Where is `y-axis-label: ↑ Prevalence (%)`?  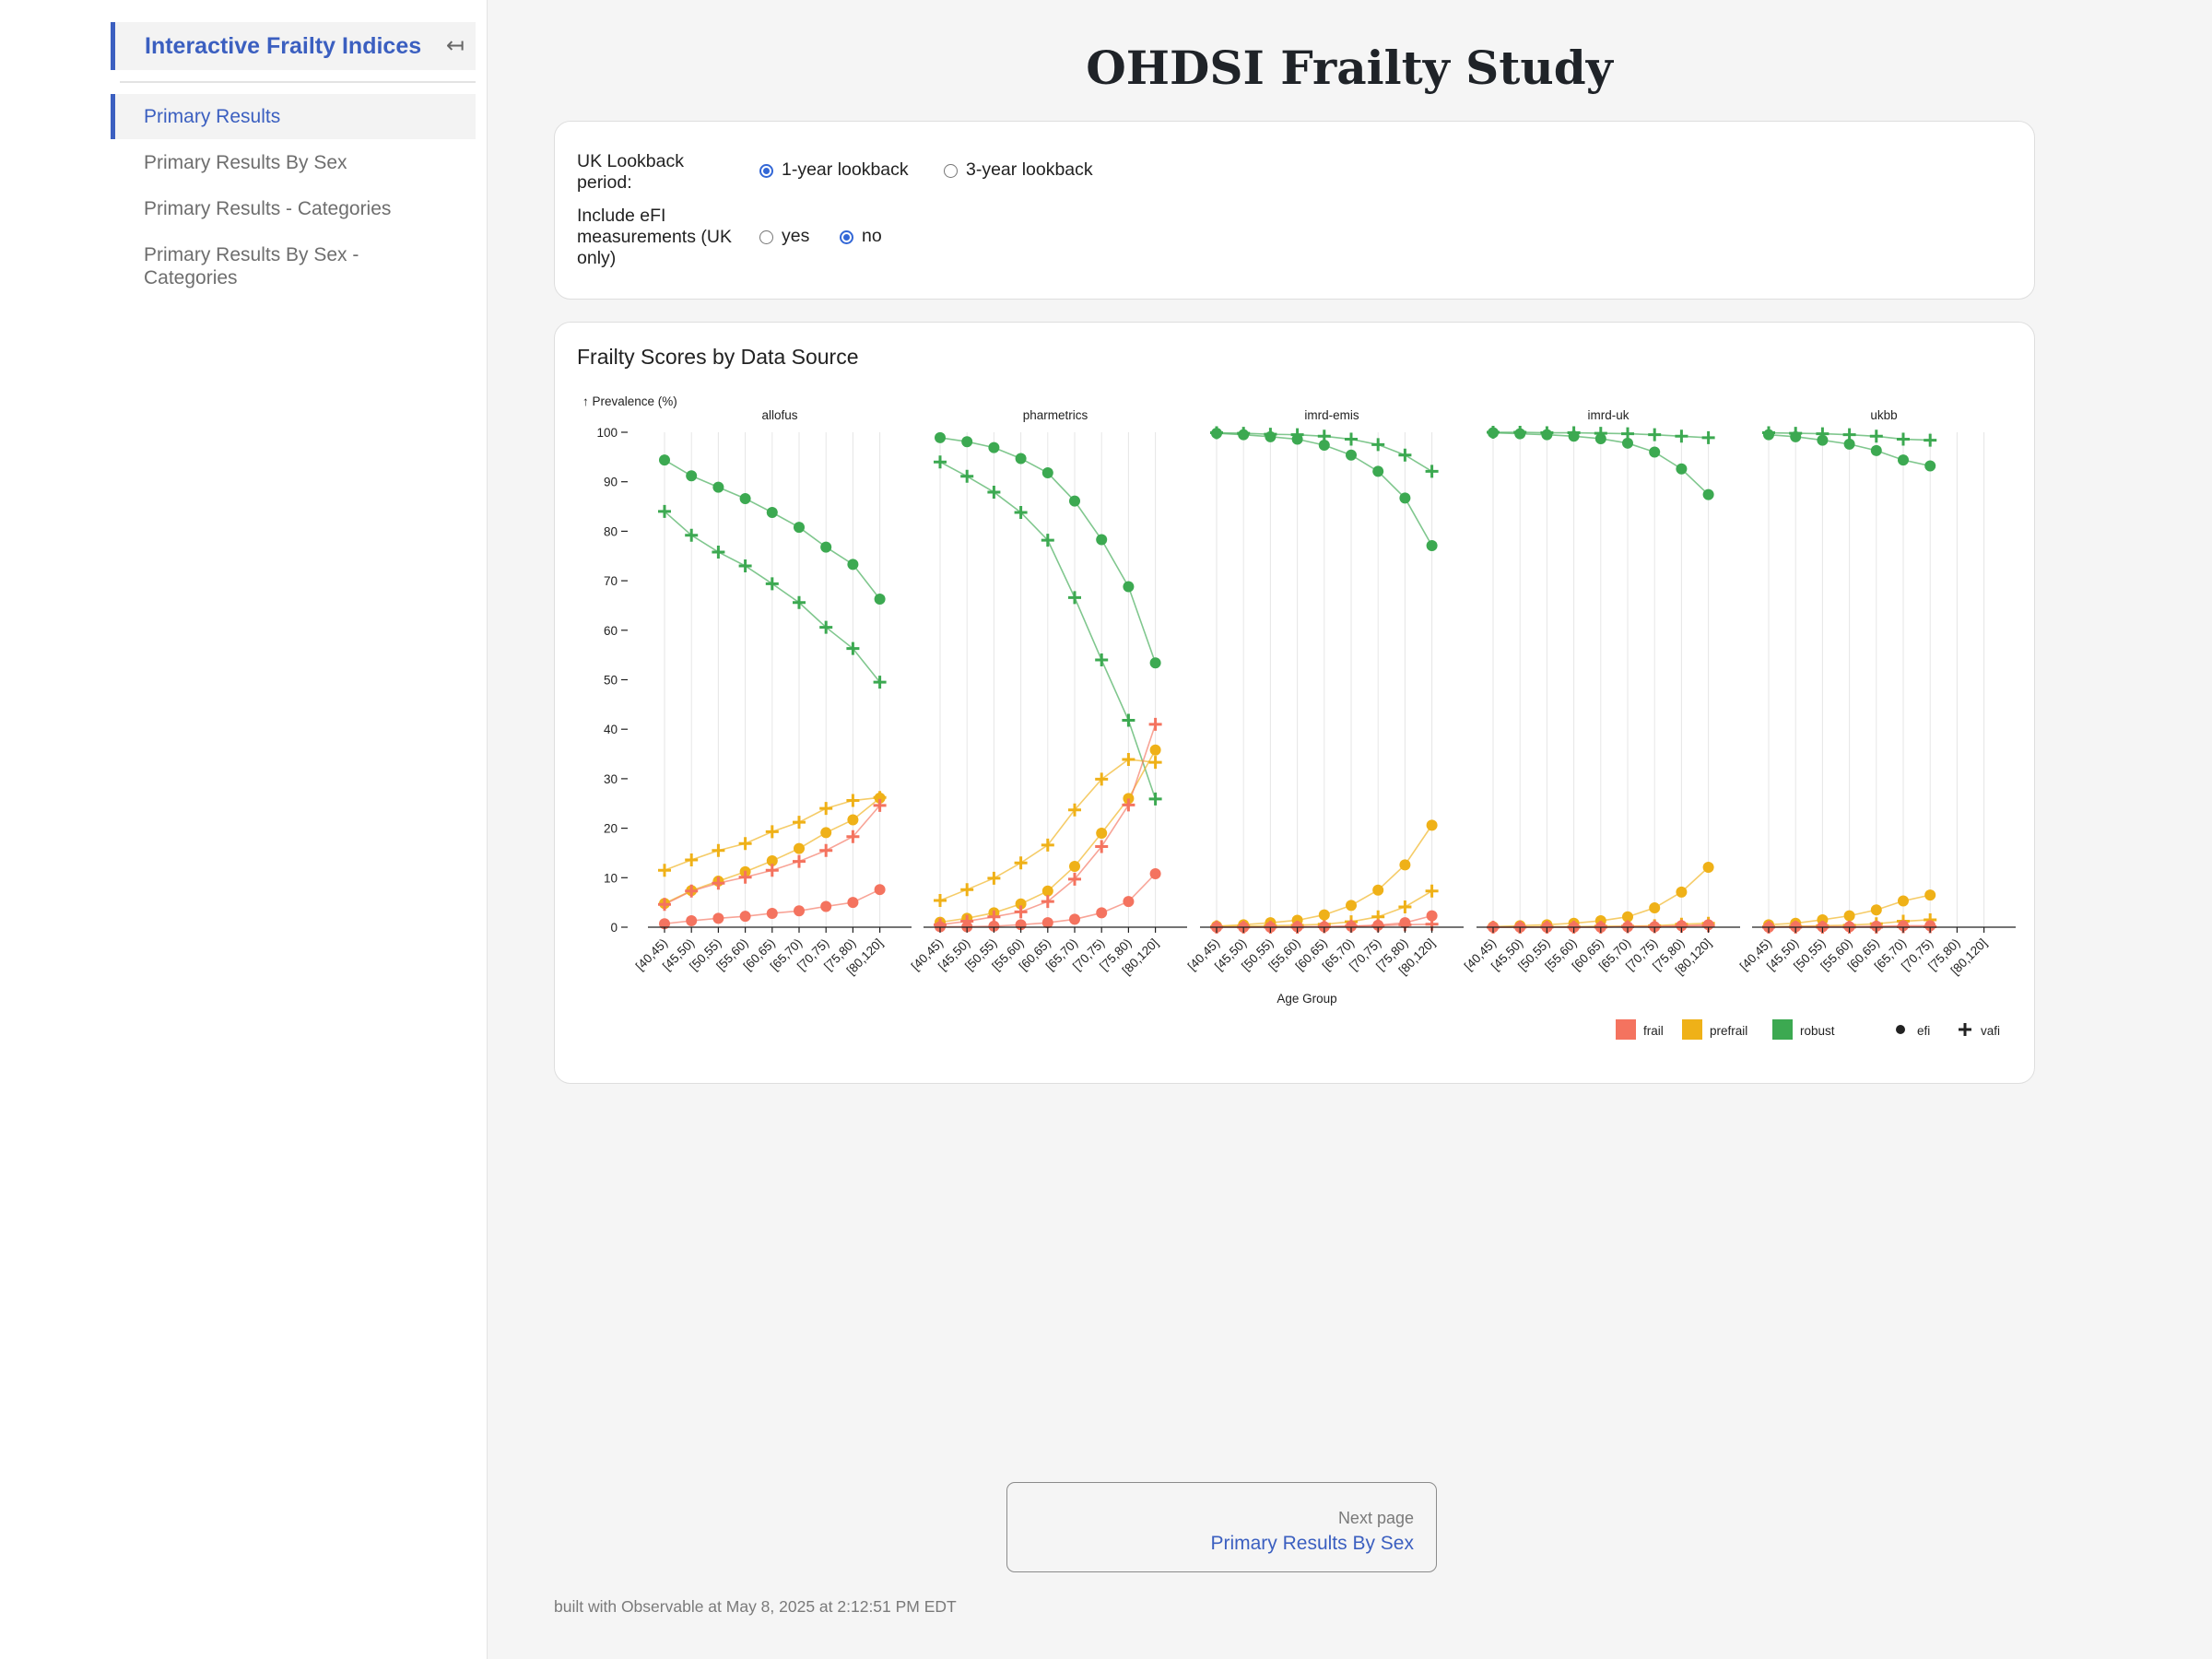
y-axis-label: ↑ Prevalence (%) is located at coordinates (629, 401).